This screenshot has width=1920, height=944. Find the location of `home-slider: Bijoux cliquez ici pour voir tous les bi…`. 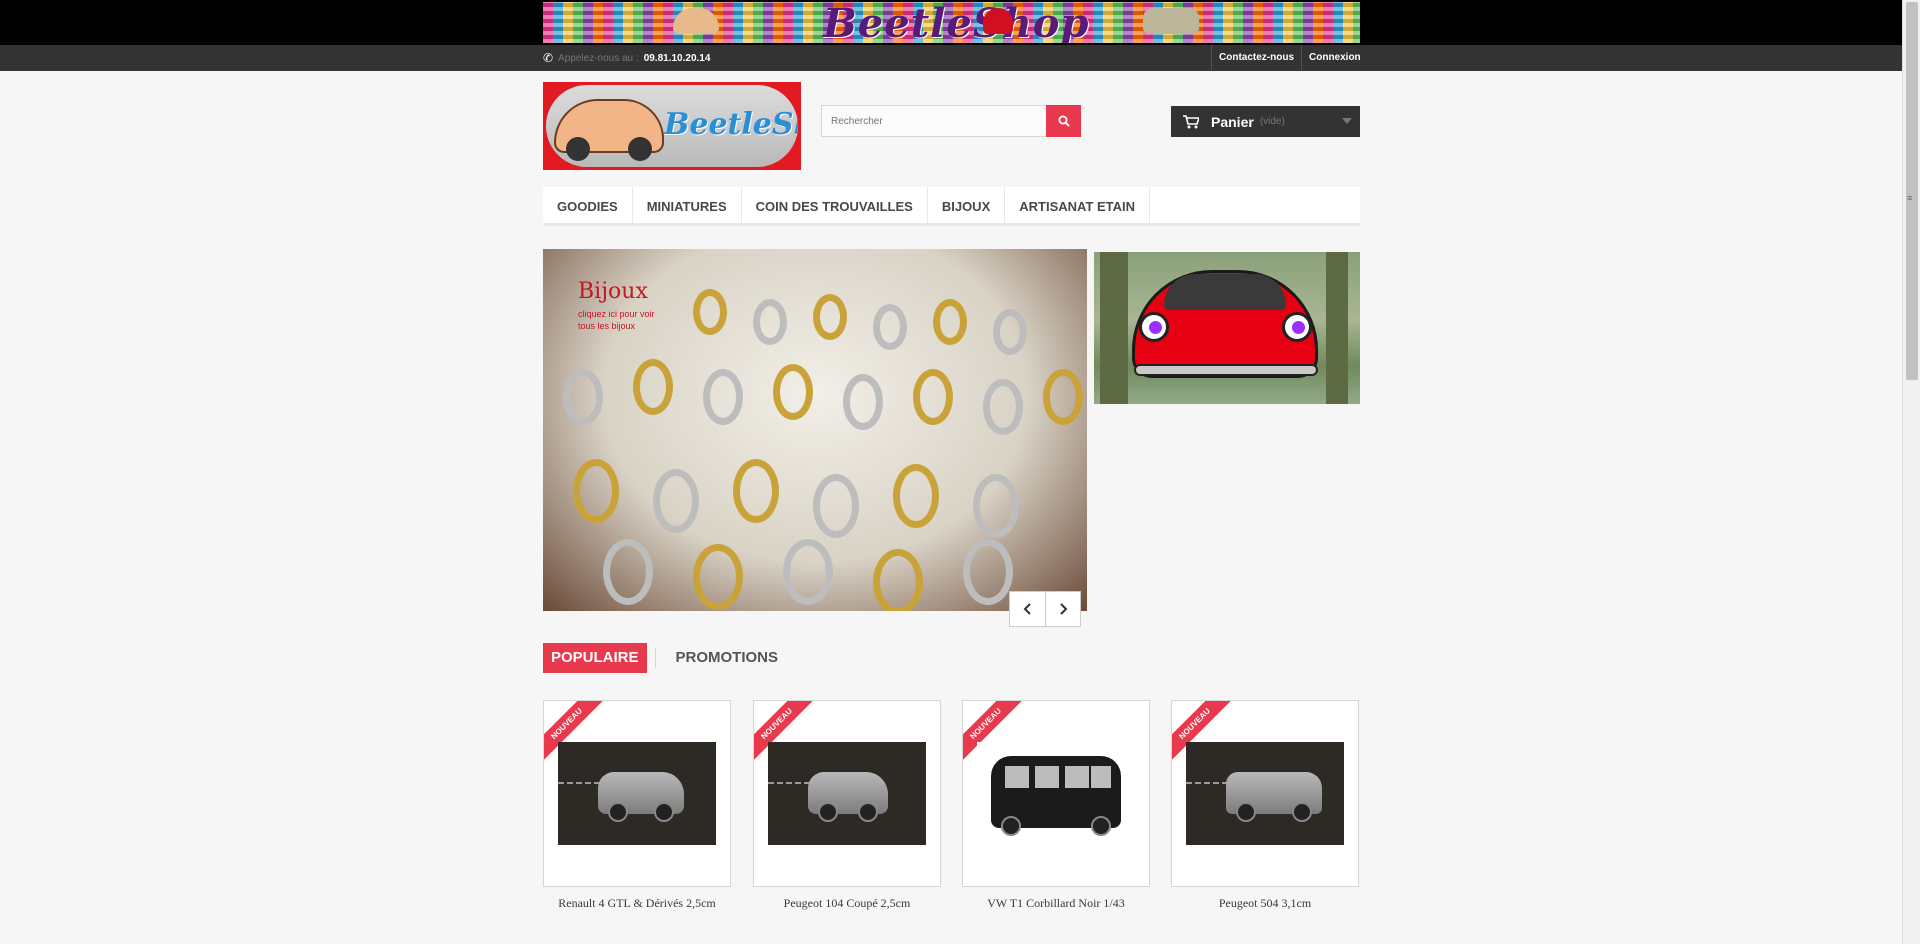

home-slider: Bijoux cliquez ici pour voir tous les bi… is located at coordinates (815, 430).